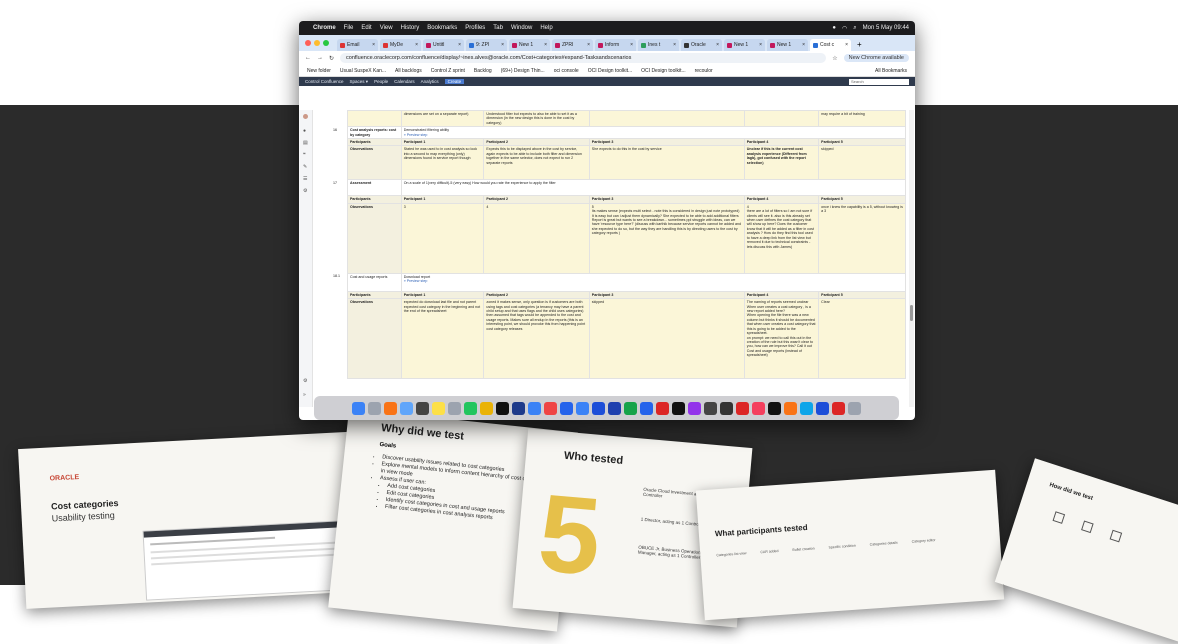  What do you see at coordinates (658, 45) in the screenshot?
I see `browser-tab: Ines t ×` at bounding box center [658, 45].